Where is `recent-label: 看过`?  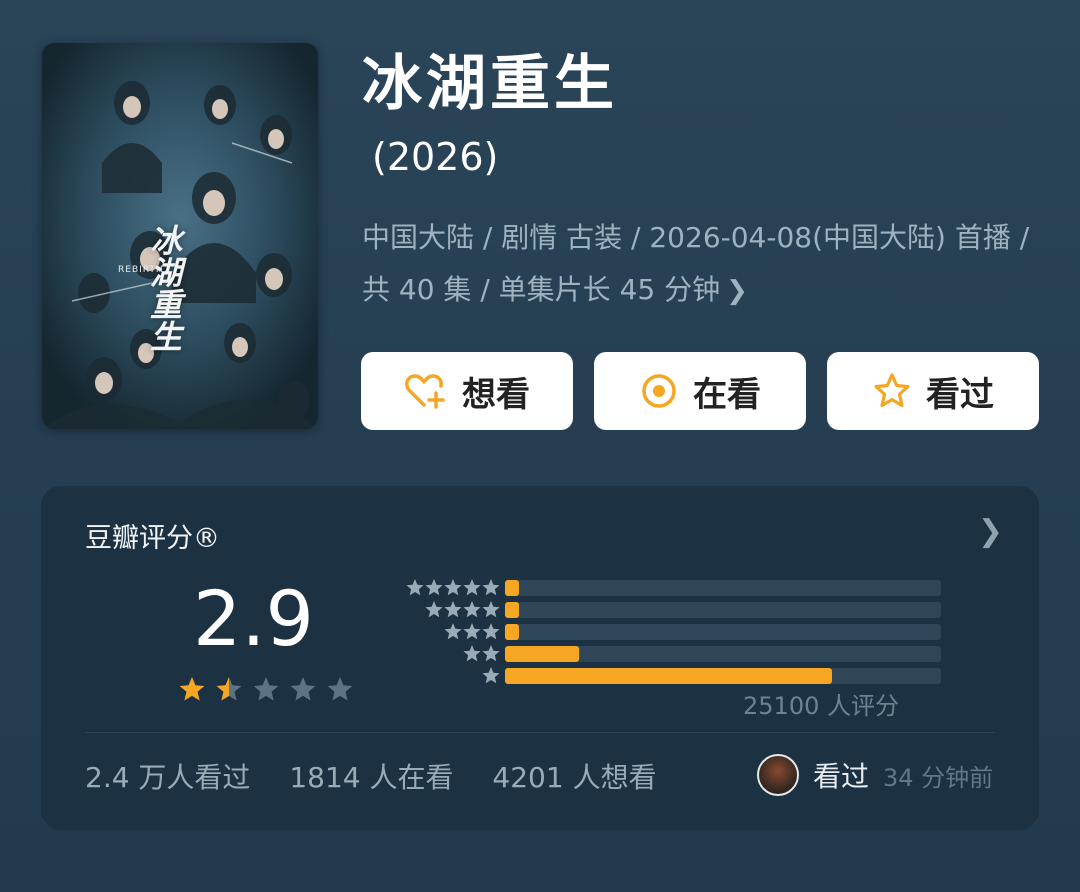 recent-label: 看过 is located at coordinates (841, 776).